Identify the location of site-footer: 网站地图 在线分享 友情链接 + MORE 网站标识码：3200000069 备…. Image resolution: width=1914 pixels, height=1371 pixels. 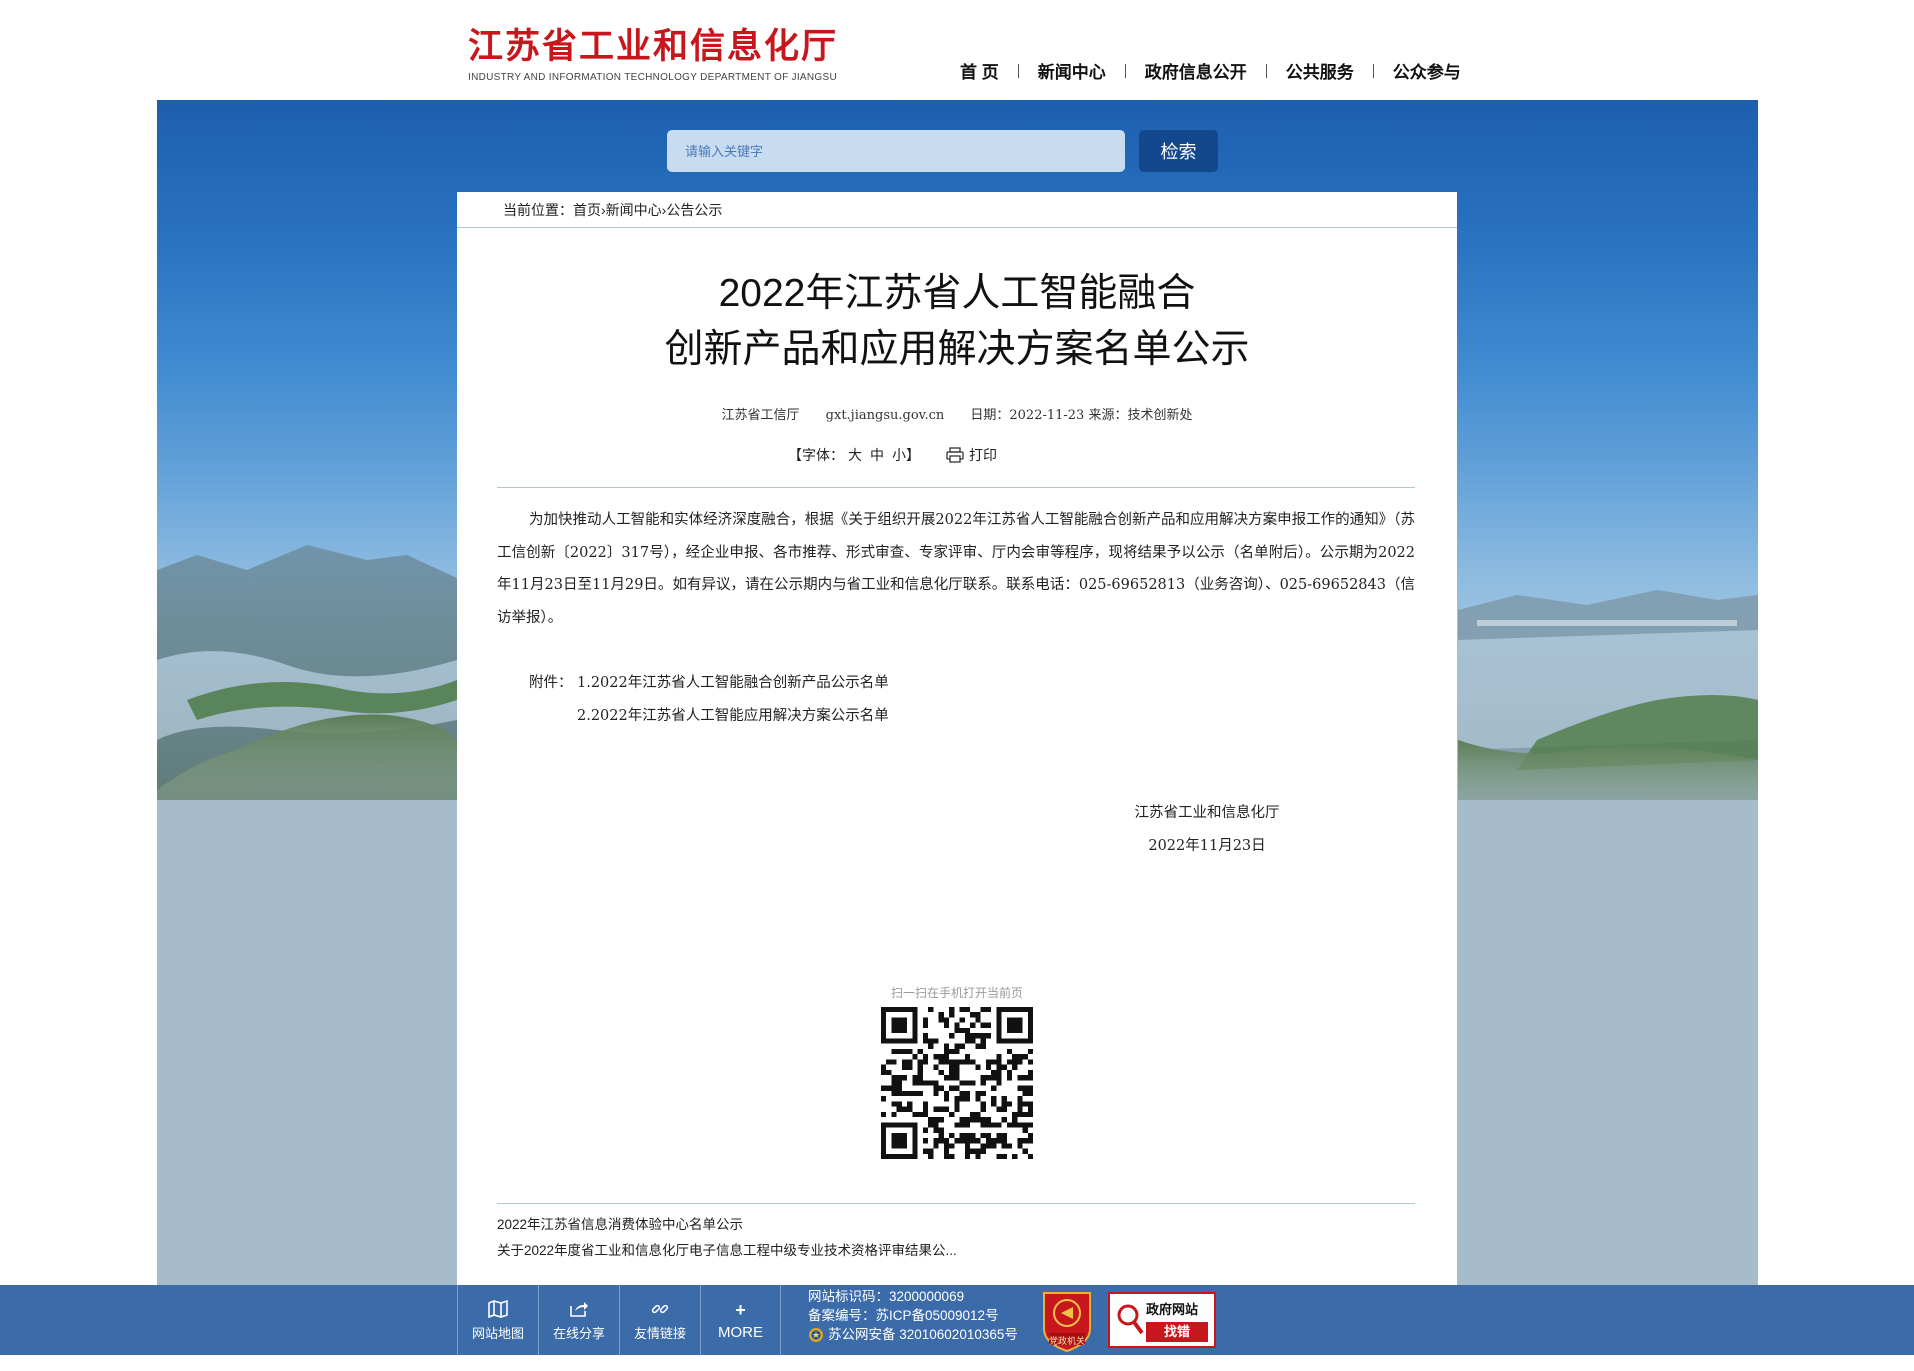
(957, 1320).